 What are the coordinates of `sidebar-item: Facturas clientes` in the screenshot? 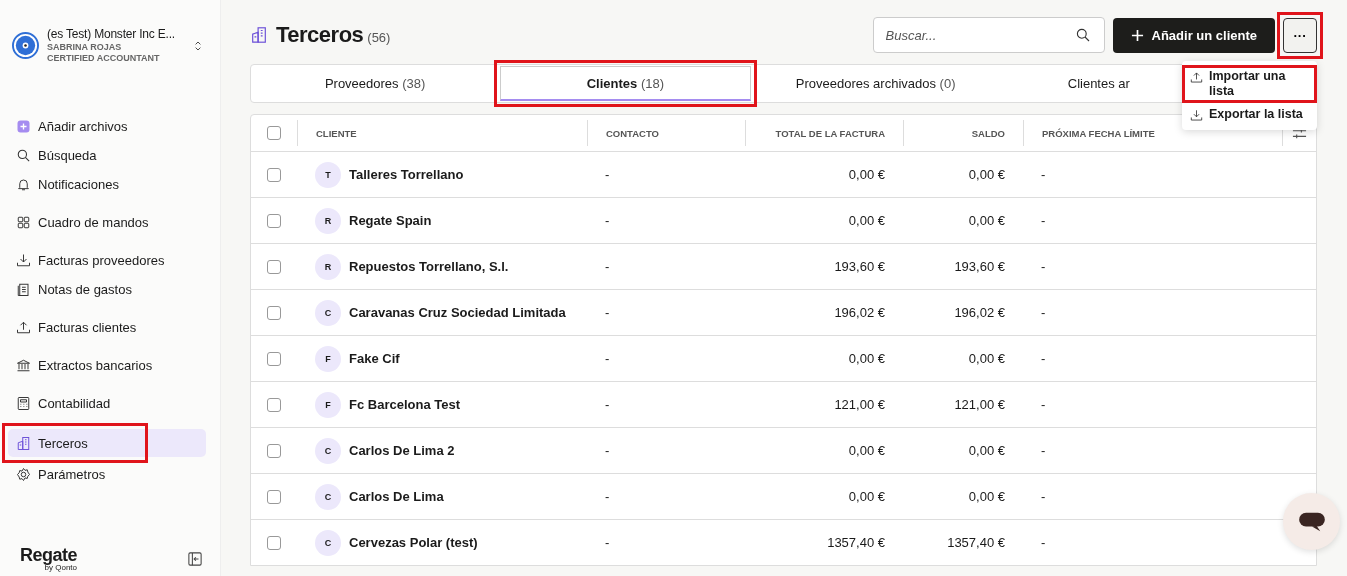 It's located at (107, 327).